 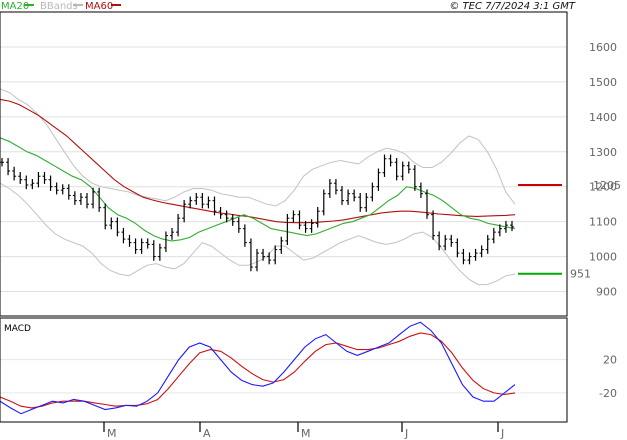 What do you see at coordinates (207, 433) in the screenshot?
I see `x-tick-label: A` at bounding box center [207, 433].